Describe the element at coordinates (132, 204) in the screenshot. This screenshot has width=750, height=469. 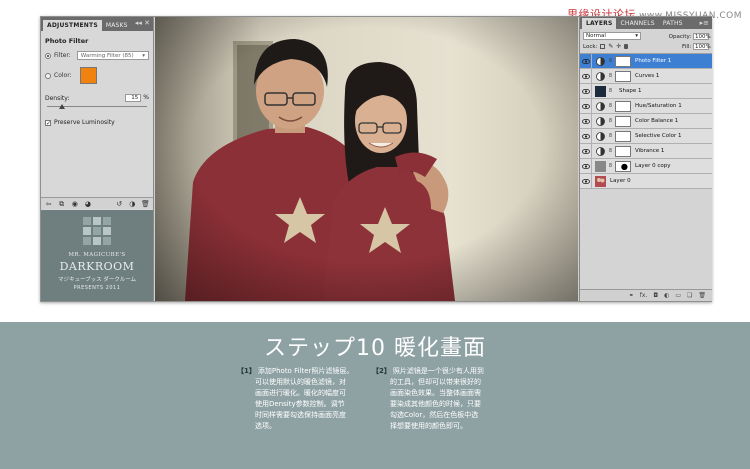
I see `reset-icon: ◑` at that location.